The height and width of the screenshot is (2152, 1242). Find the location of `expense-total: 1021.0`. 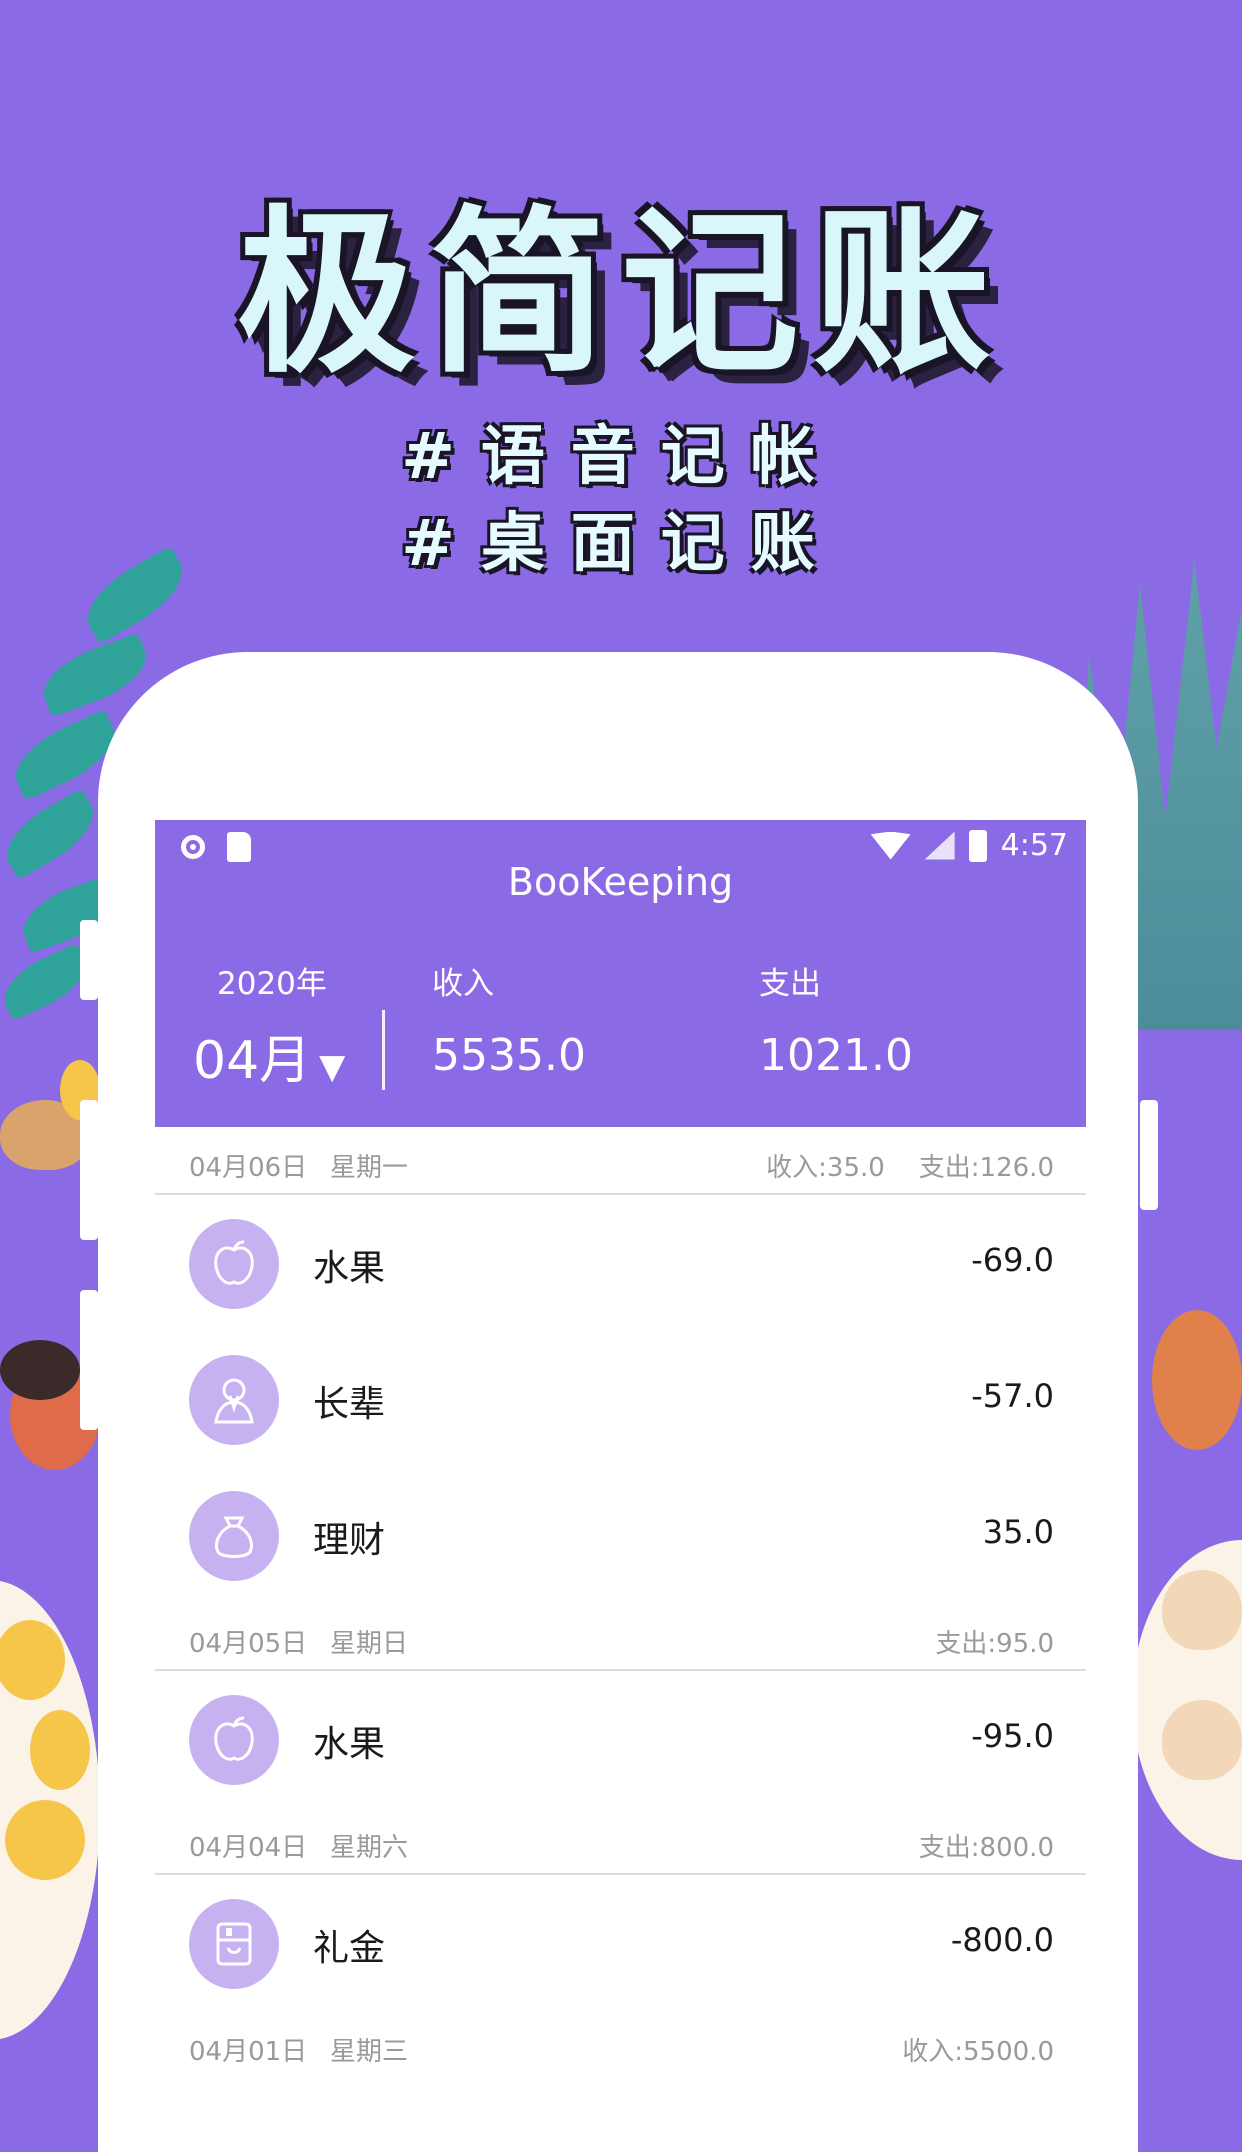

expense-total: 1021.0 is located at coordinates (836, 1055).